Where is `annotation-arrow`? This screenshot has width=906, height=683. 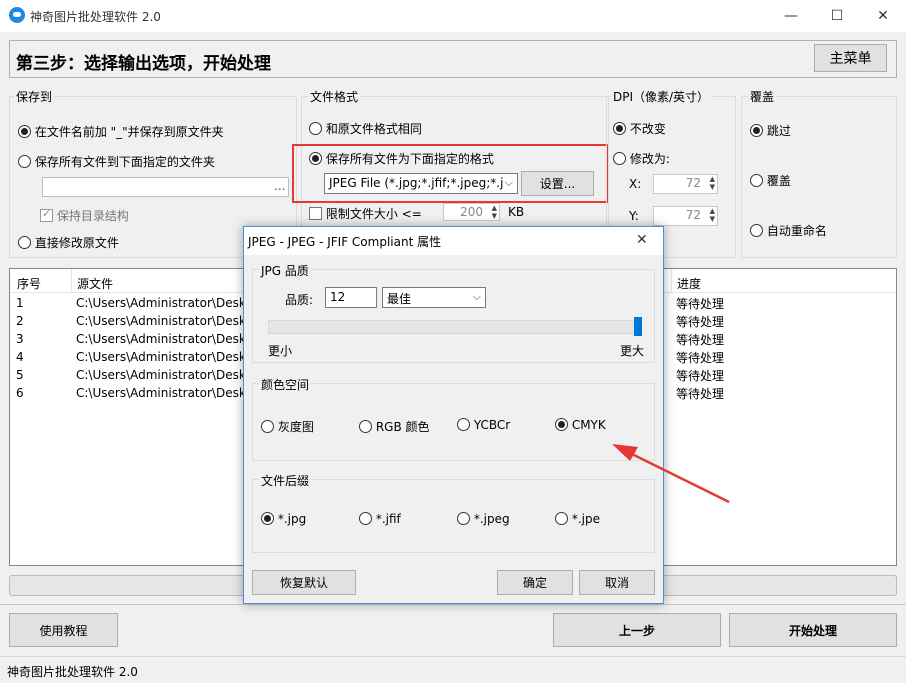
annotation-arrow is located at coordinates (671, 474).